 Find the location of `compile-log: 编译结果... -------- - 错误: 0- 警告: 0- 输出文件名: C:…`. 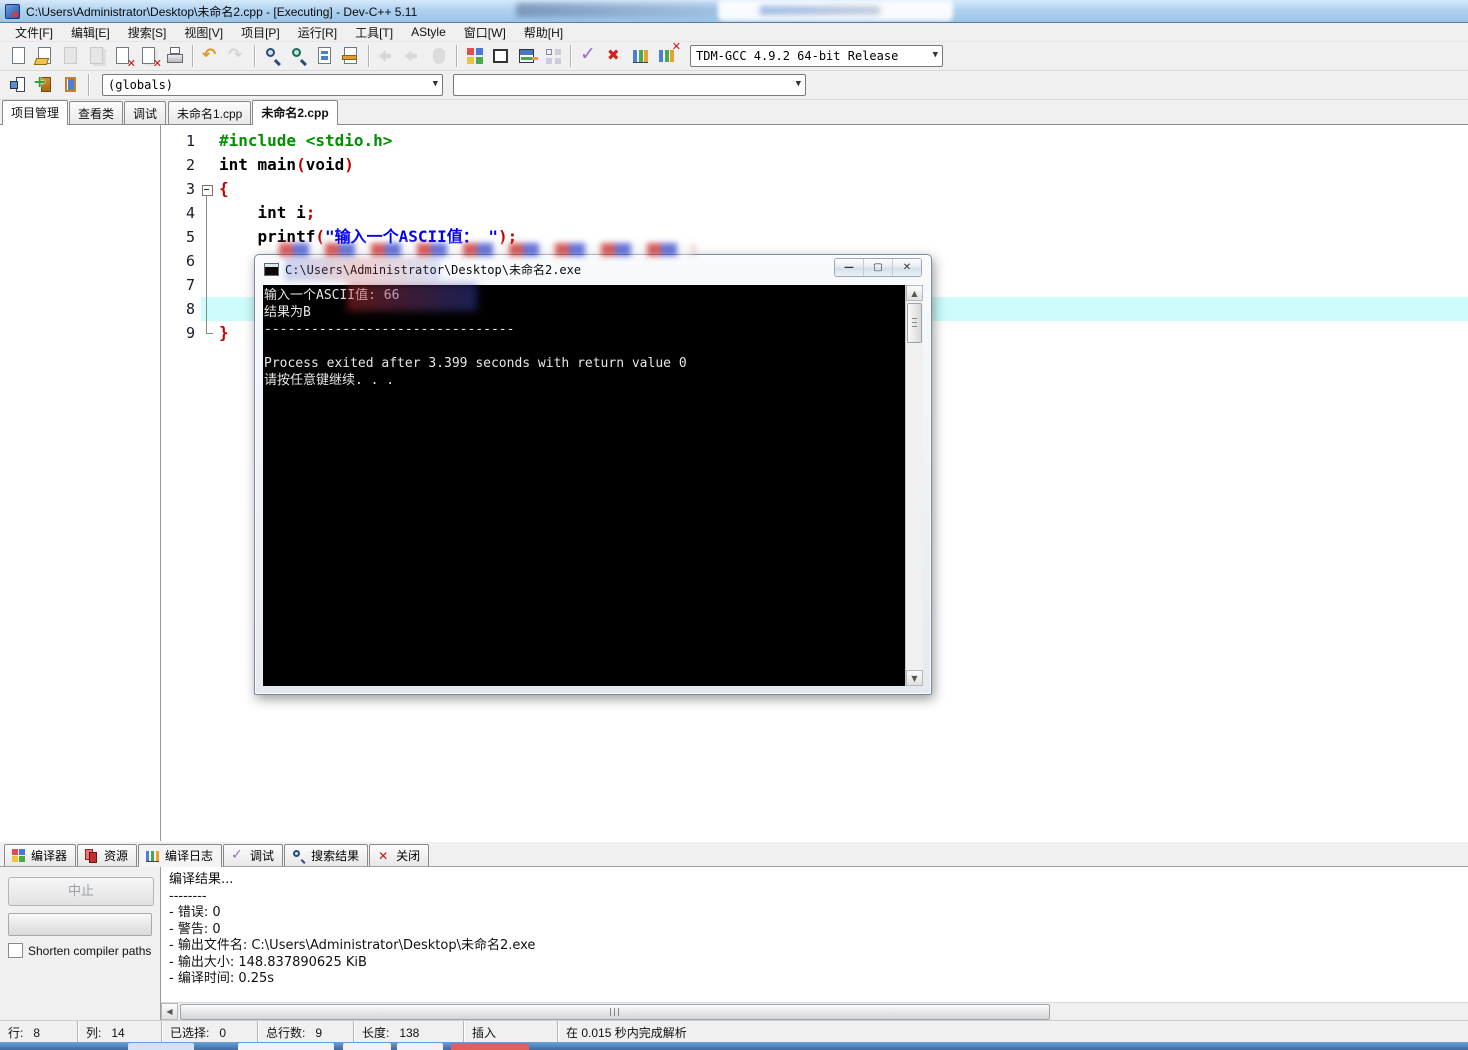

compile-log: 编译结果... -------- - 错误: 0- 警告: 0- 输出文件名: C:… is located at coordinates (814, 943).